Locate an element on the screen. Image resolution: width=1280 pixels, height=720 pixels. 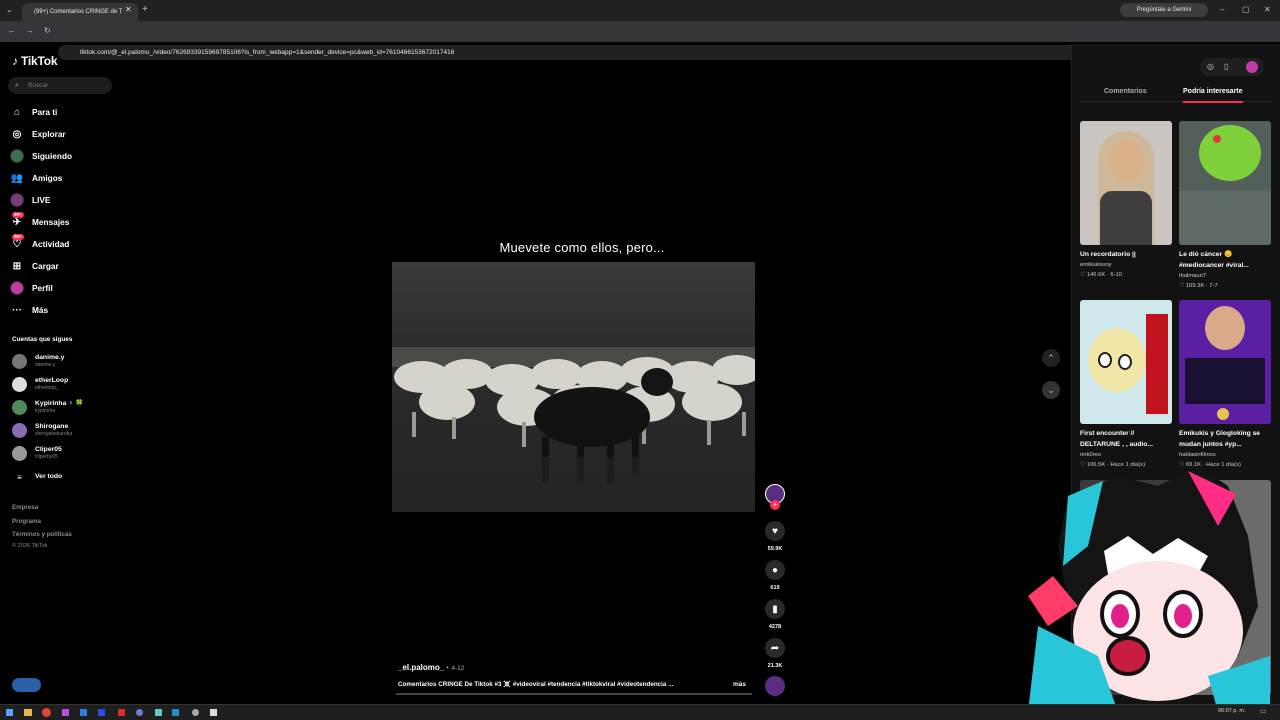
browser-tab: (99+) Comentarios CRINGE de T is located at coordinates (80, 12).